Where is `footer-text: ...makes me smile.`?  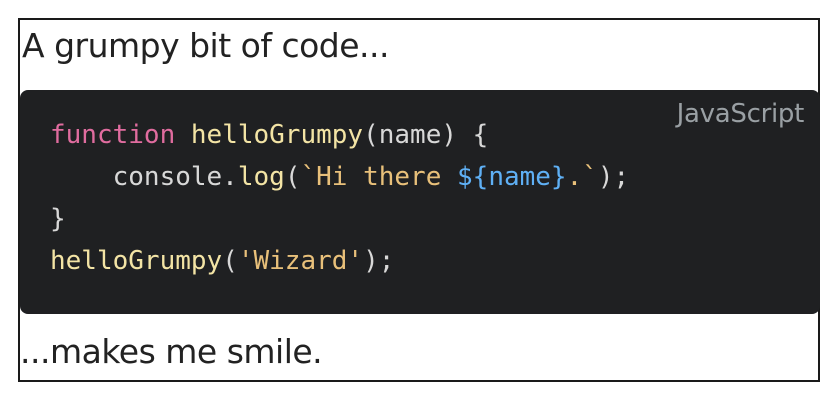 footer-text: ...makes me smile. is located at coordinates (171, 351).